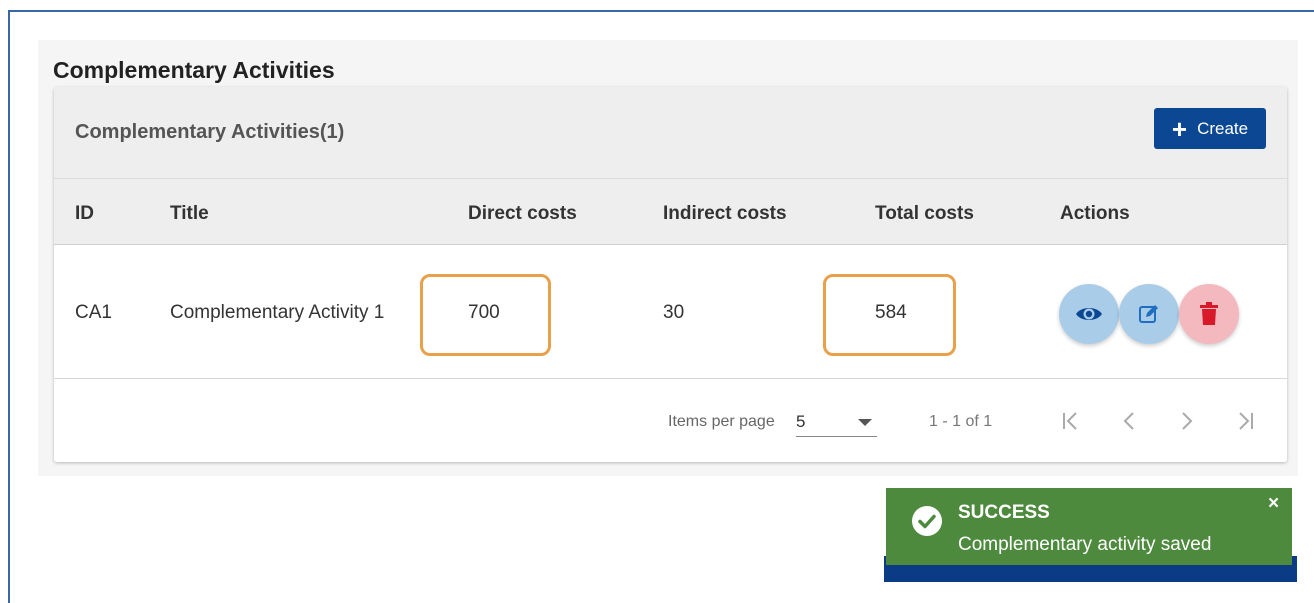 This screenshot has height=603, width=1314. What do you see at coordinates (891, 312) in the screenshot?
I see `cell-total-costs: 584` at bounding box center [891, 312].